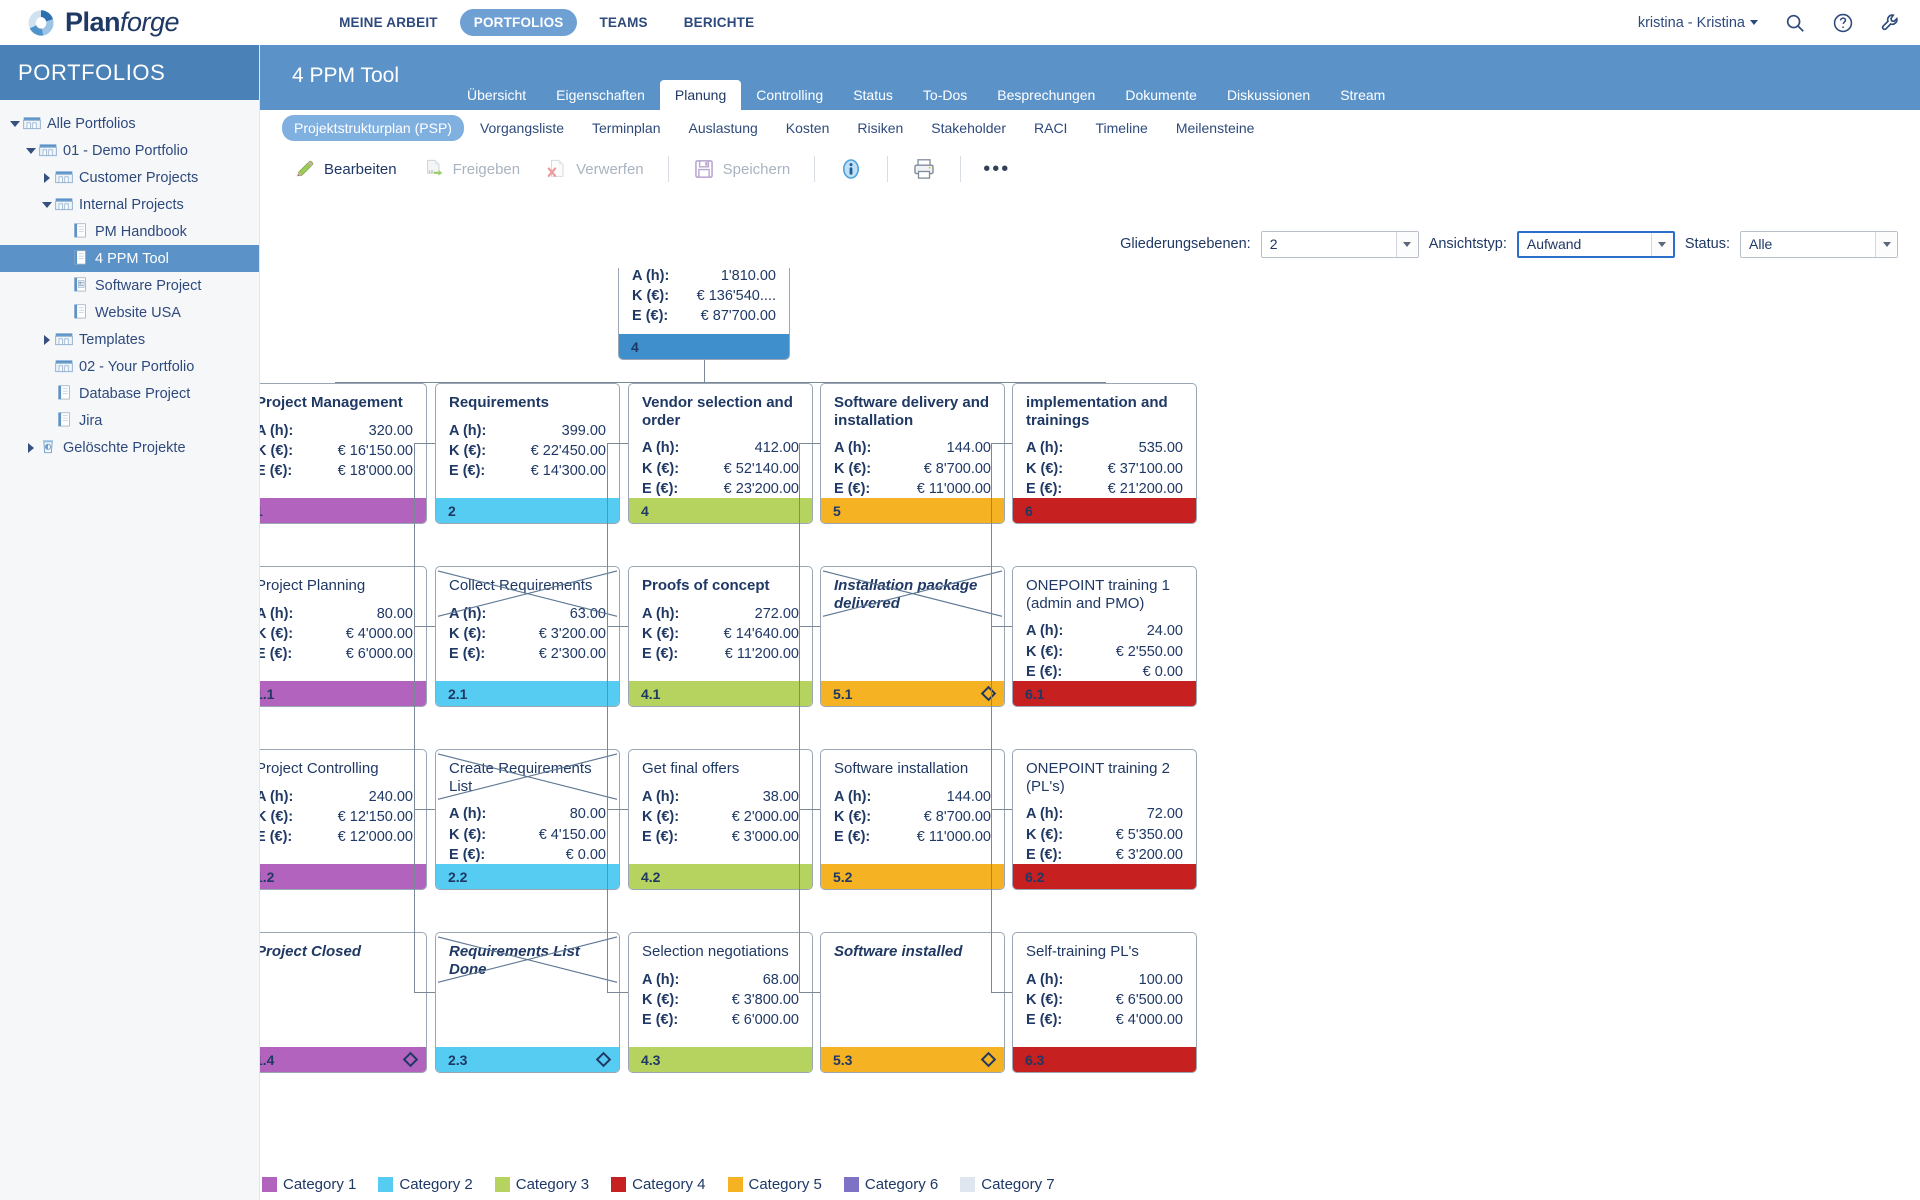  What do you see at coordinates (388, 22) in the screenshot?
I see `nav-meine-arbeit: MEINE ARBEIT` at bounding box center [388, 22].